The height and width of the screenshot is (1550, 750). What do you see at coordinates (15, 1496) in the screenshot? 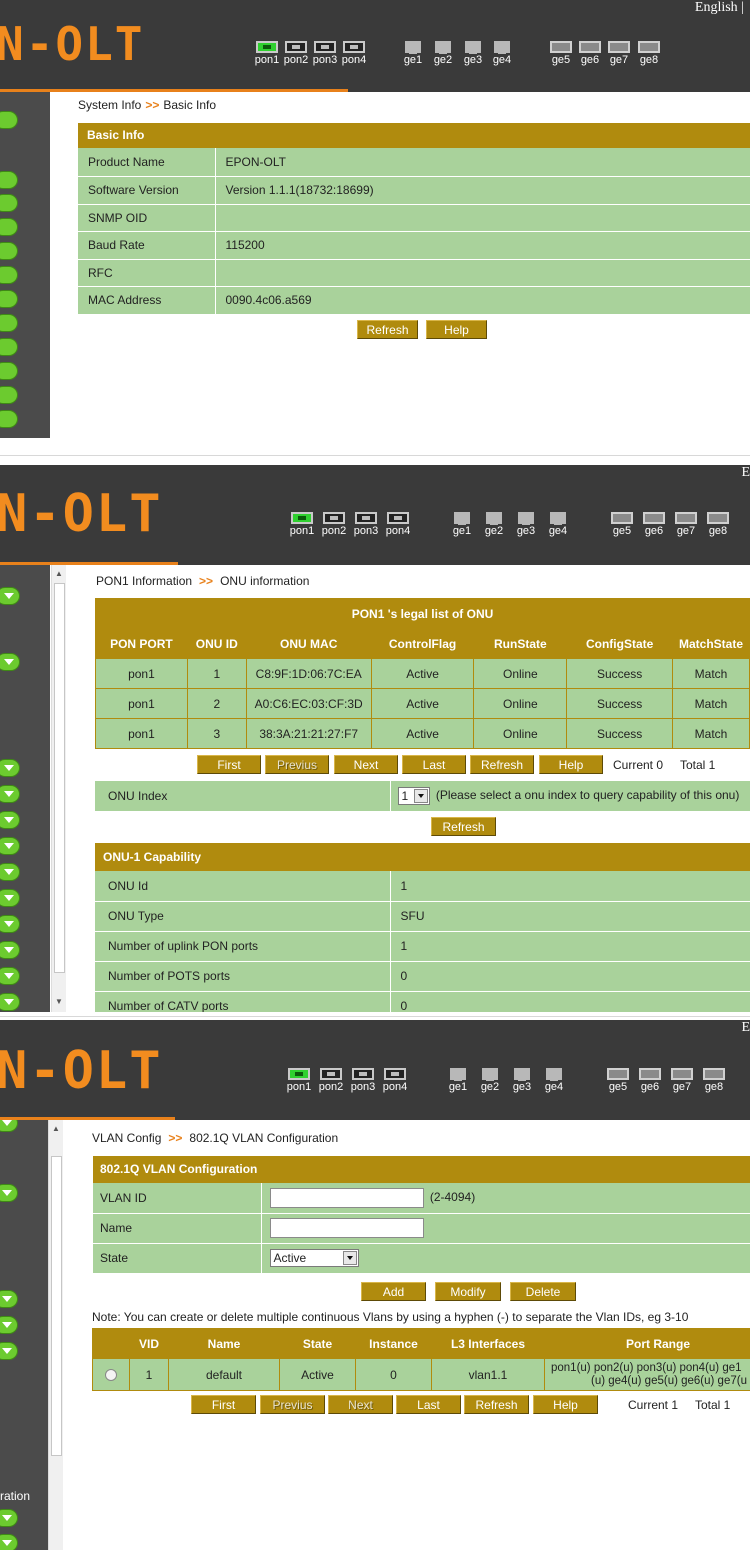
I see `sidebar-item-label: ration` at bounding box center [15, 1496].